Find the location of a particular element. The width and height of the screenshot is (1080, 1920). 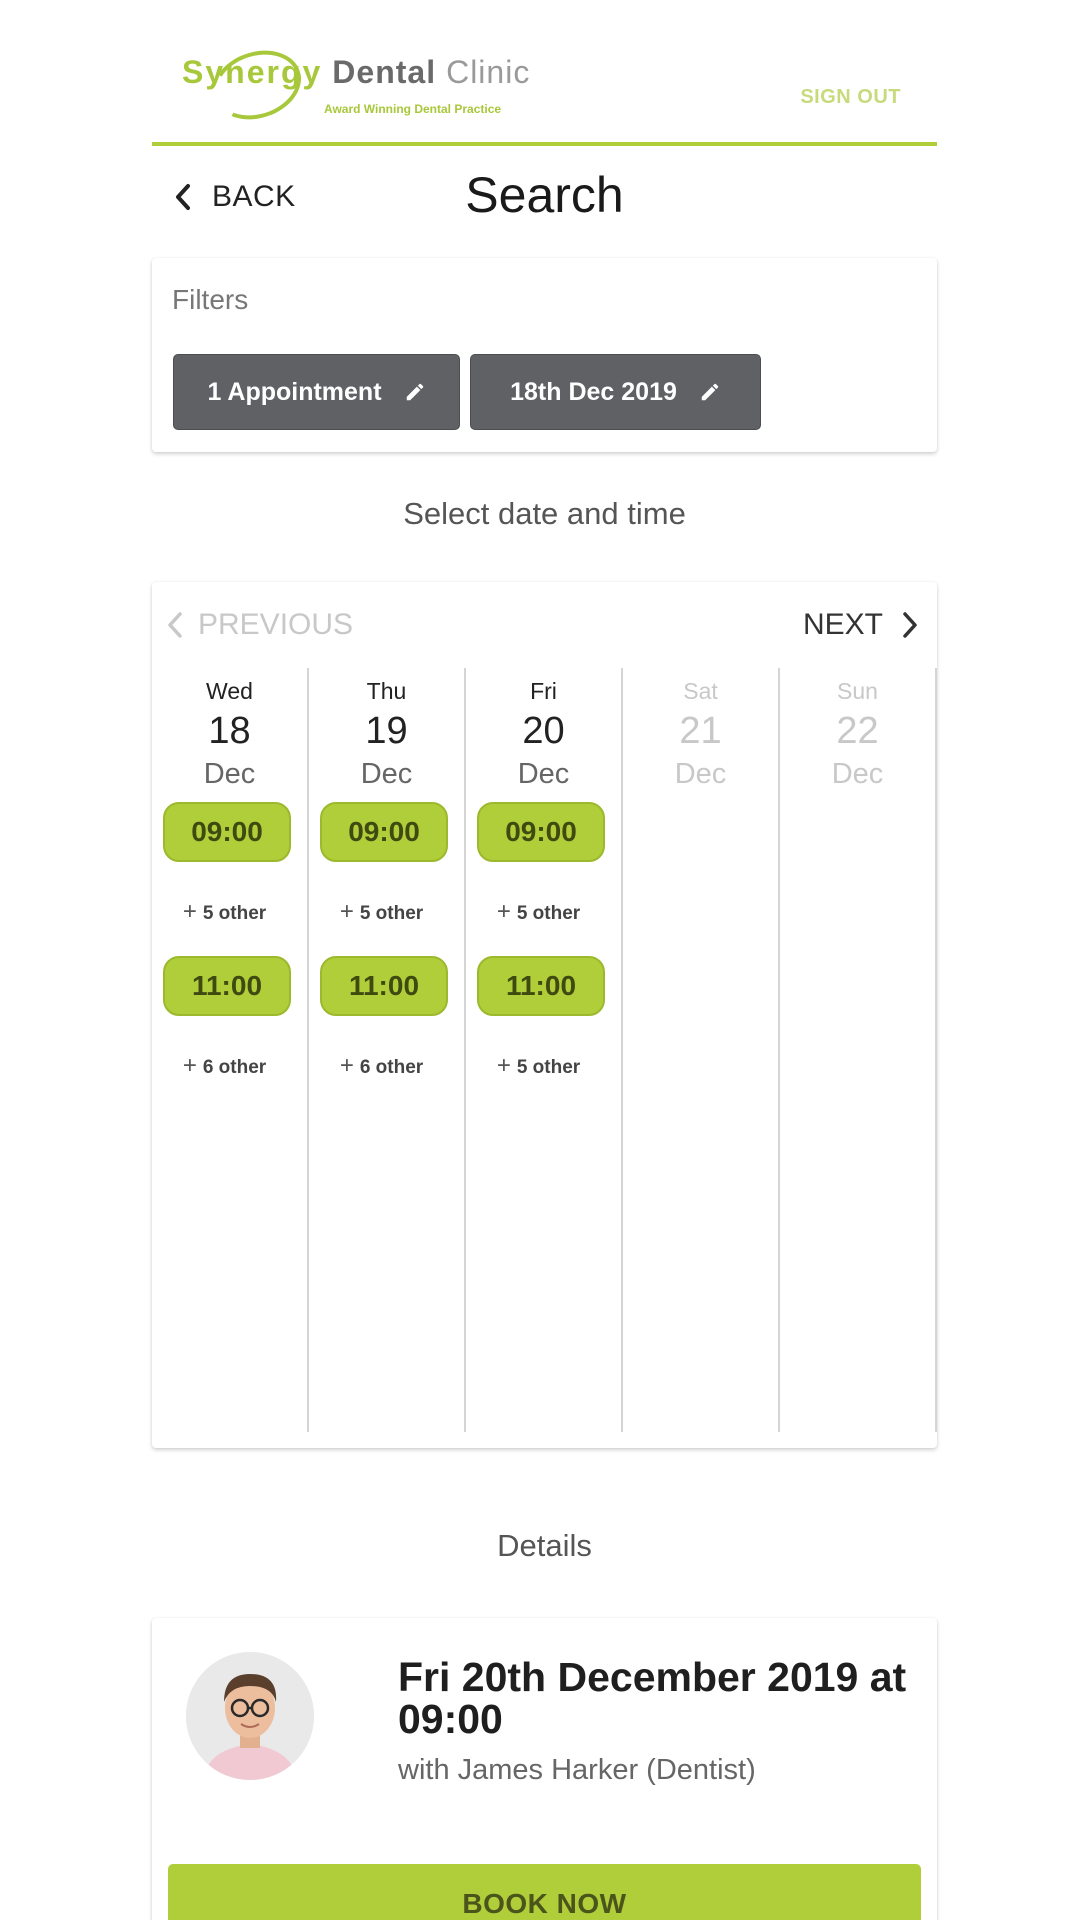

select-date-time-heading: Select date and time is located at coordinates (544, 513).